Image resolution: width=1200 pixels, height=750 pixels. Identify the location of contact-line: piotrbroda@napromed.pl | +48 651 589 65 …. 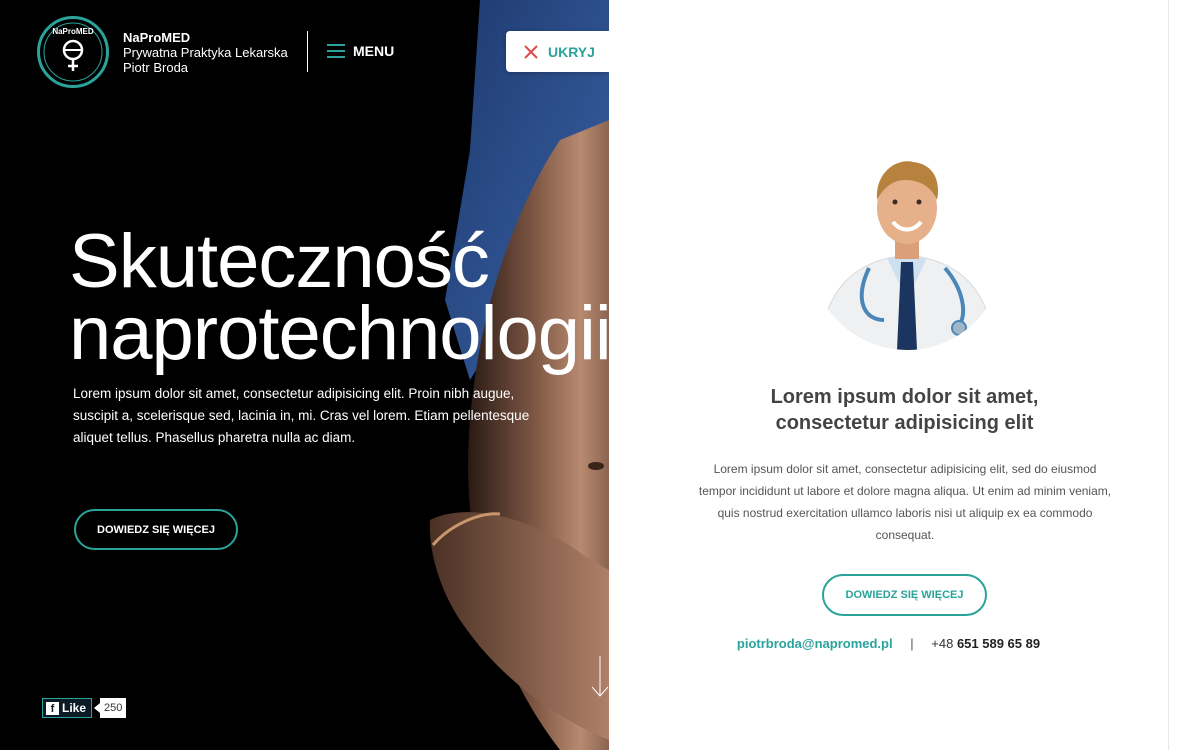
(888, 643).